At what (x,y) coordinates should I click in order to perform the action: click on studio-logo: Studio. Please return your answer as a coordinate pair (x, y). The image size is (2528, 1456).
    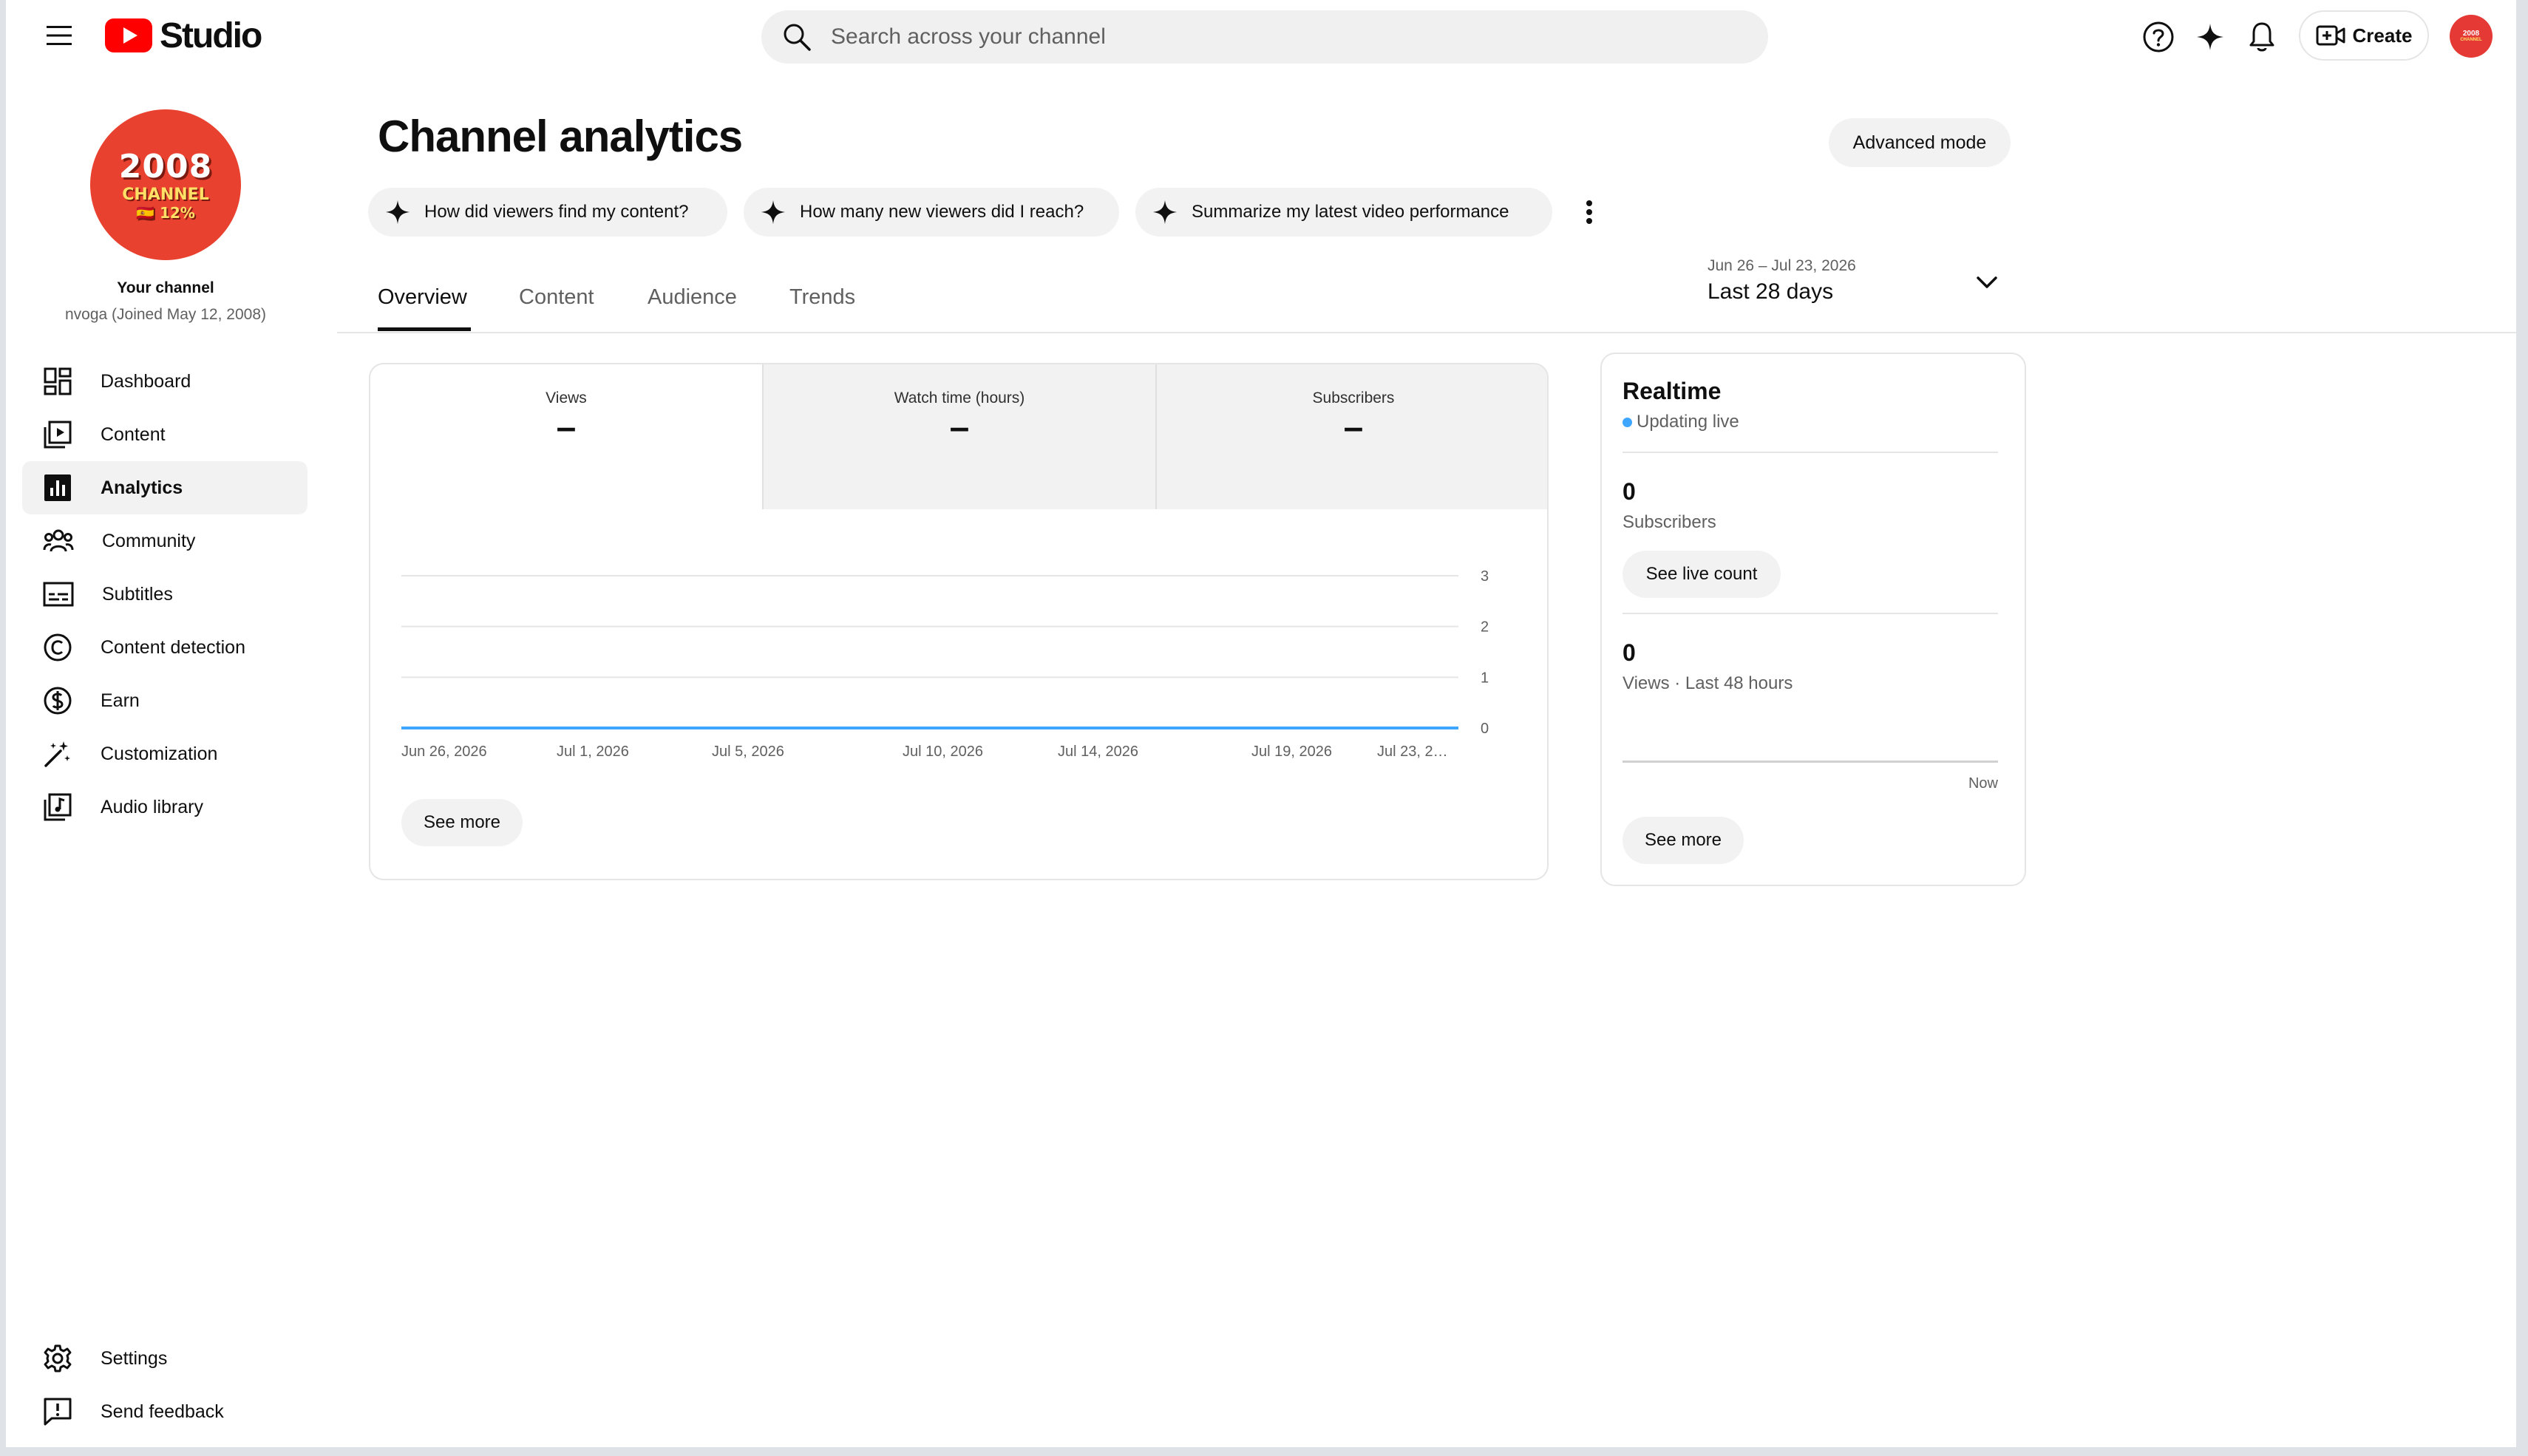
    Looking at the image, I should click on (184, 35).